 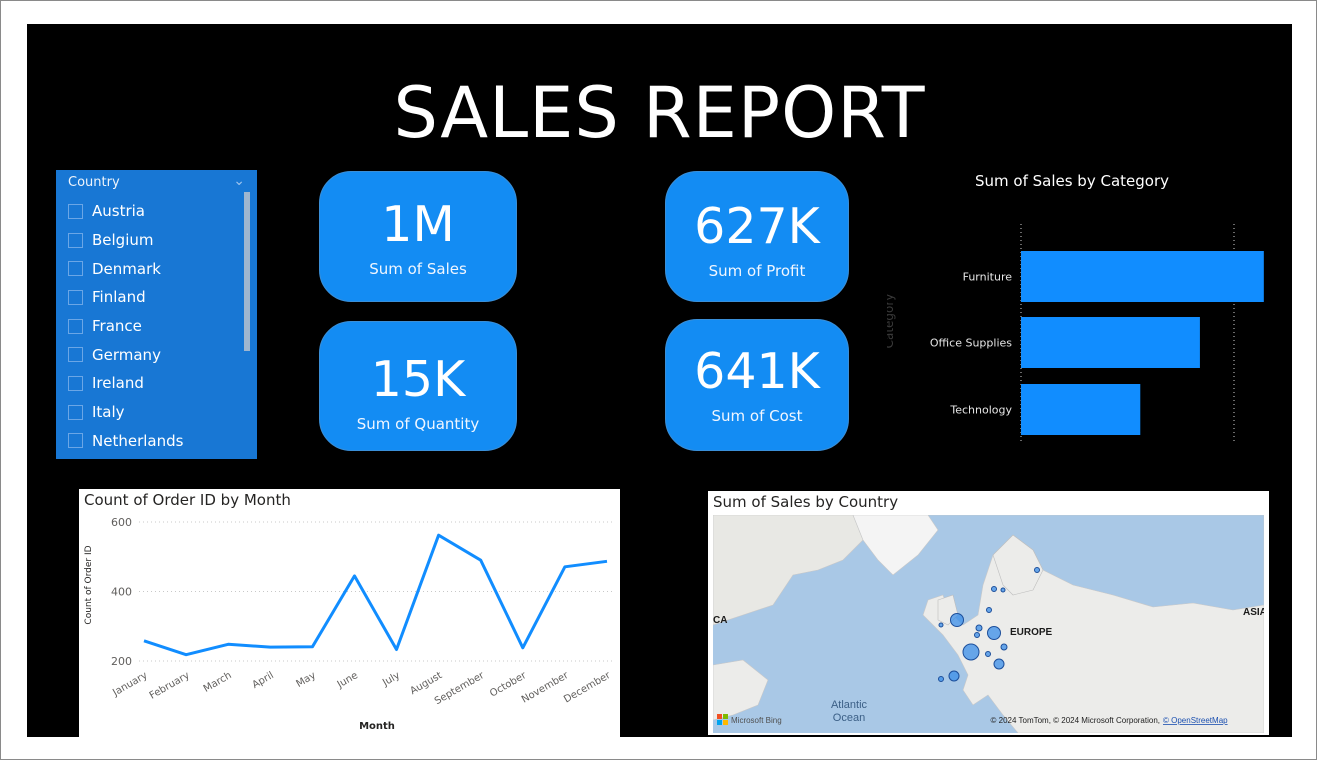 I want to click on slicer-item-label: Netherlands, so click(x=138, y=440).